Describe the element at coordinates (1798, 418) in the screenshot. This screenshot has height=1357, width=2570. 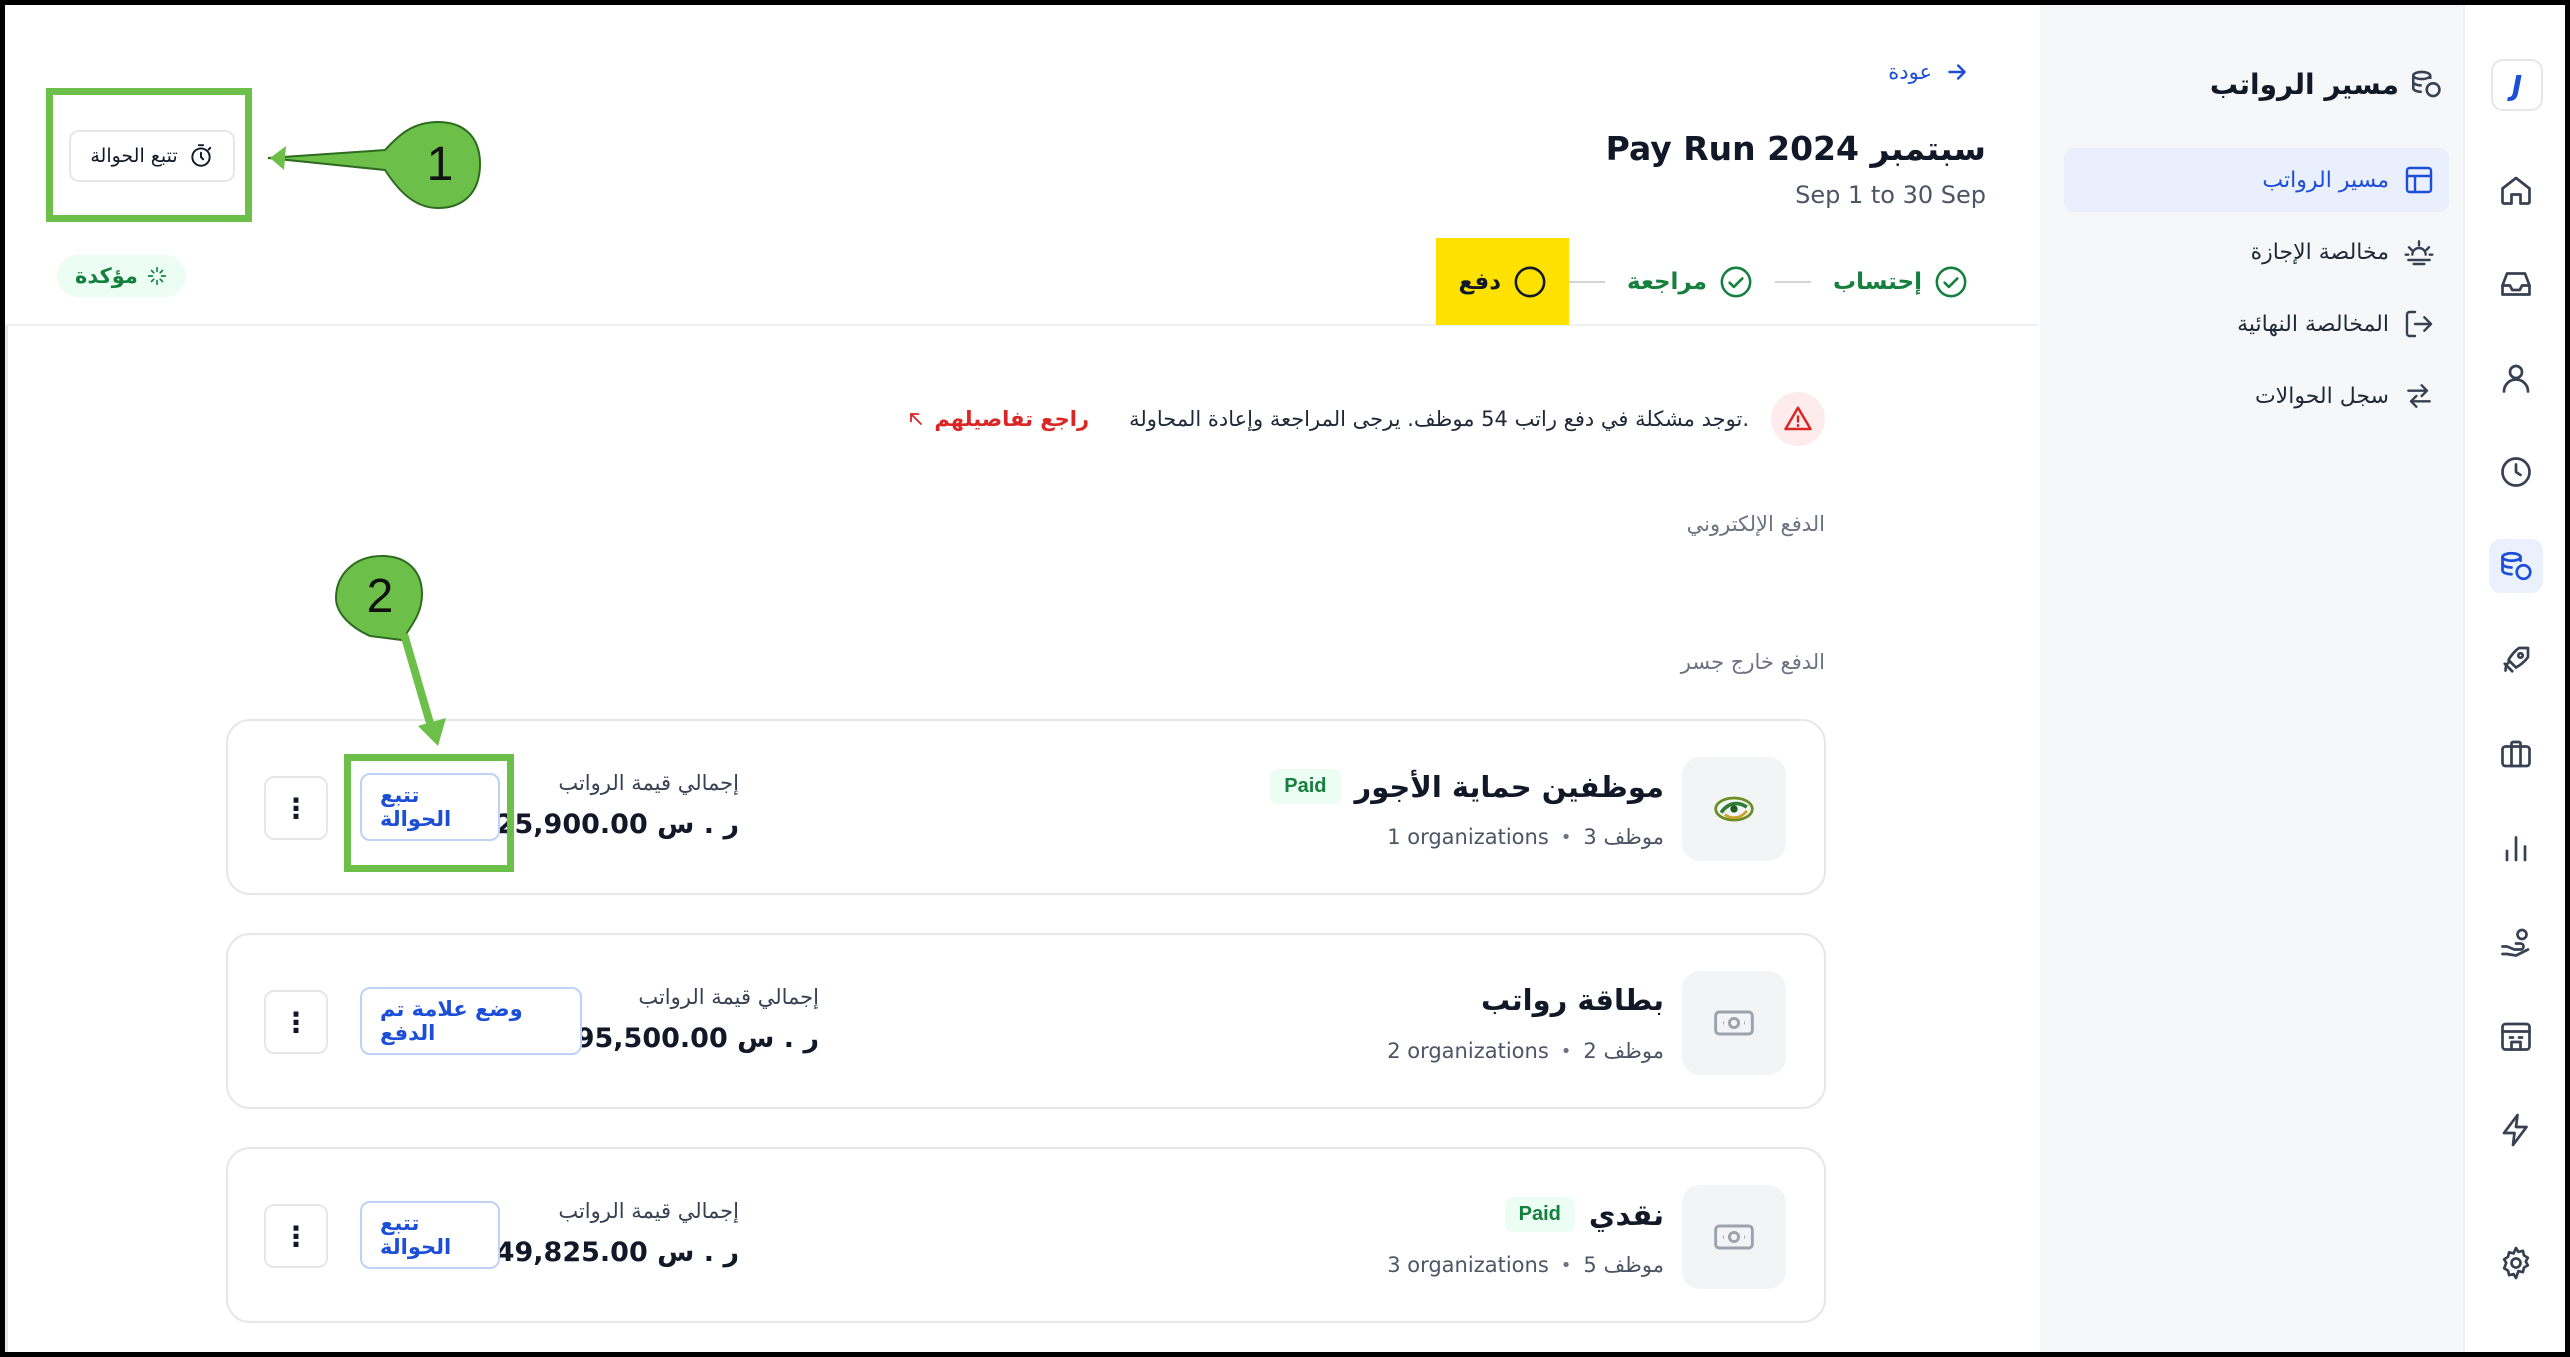
I see `warning-triangle-icon` at that location.